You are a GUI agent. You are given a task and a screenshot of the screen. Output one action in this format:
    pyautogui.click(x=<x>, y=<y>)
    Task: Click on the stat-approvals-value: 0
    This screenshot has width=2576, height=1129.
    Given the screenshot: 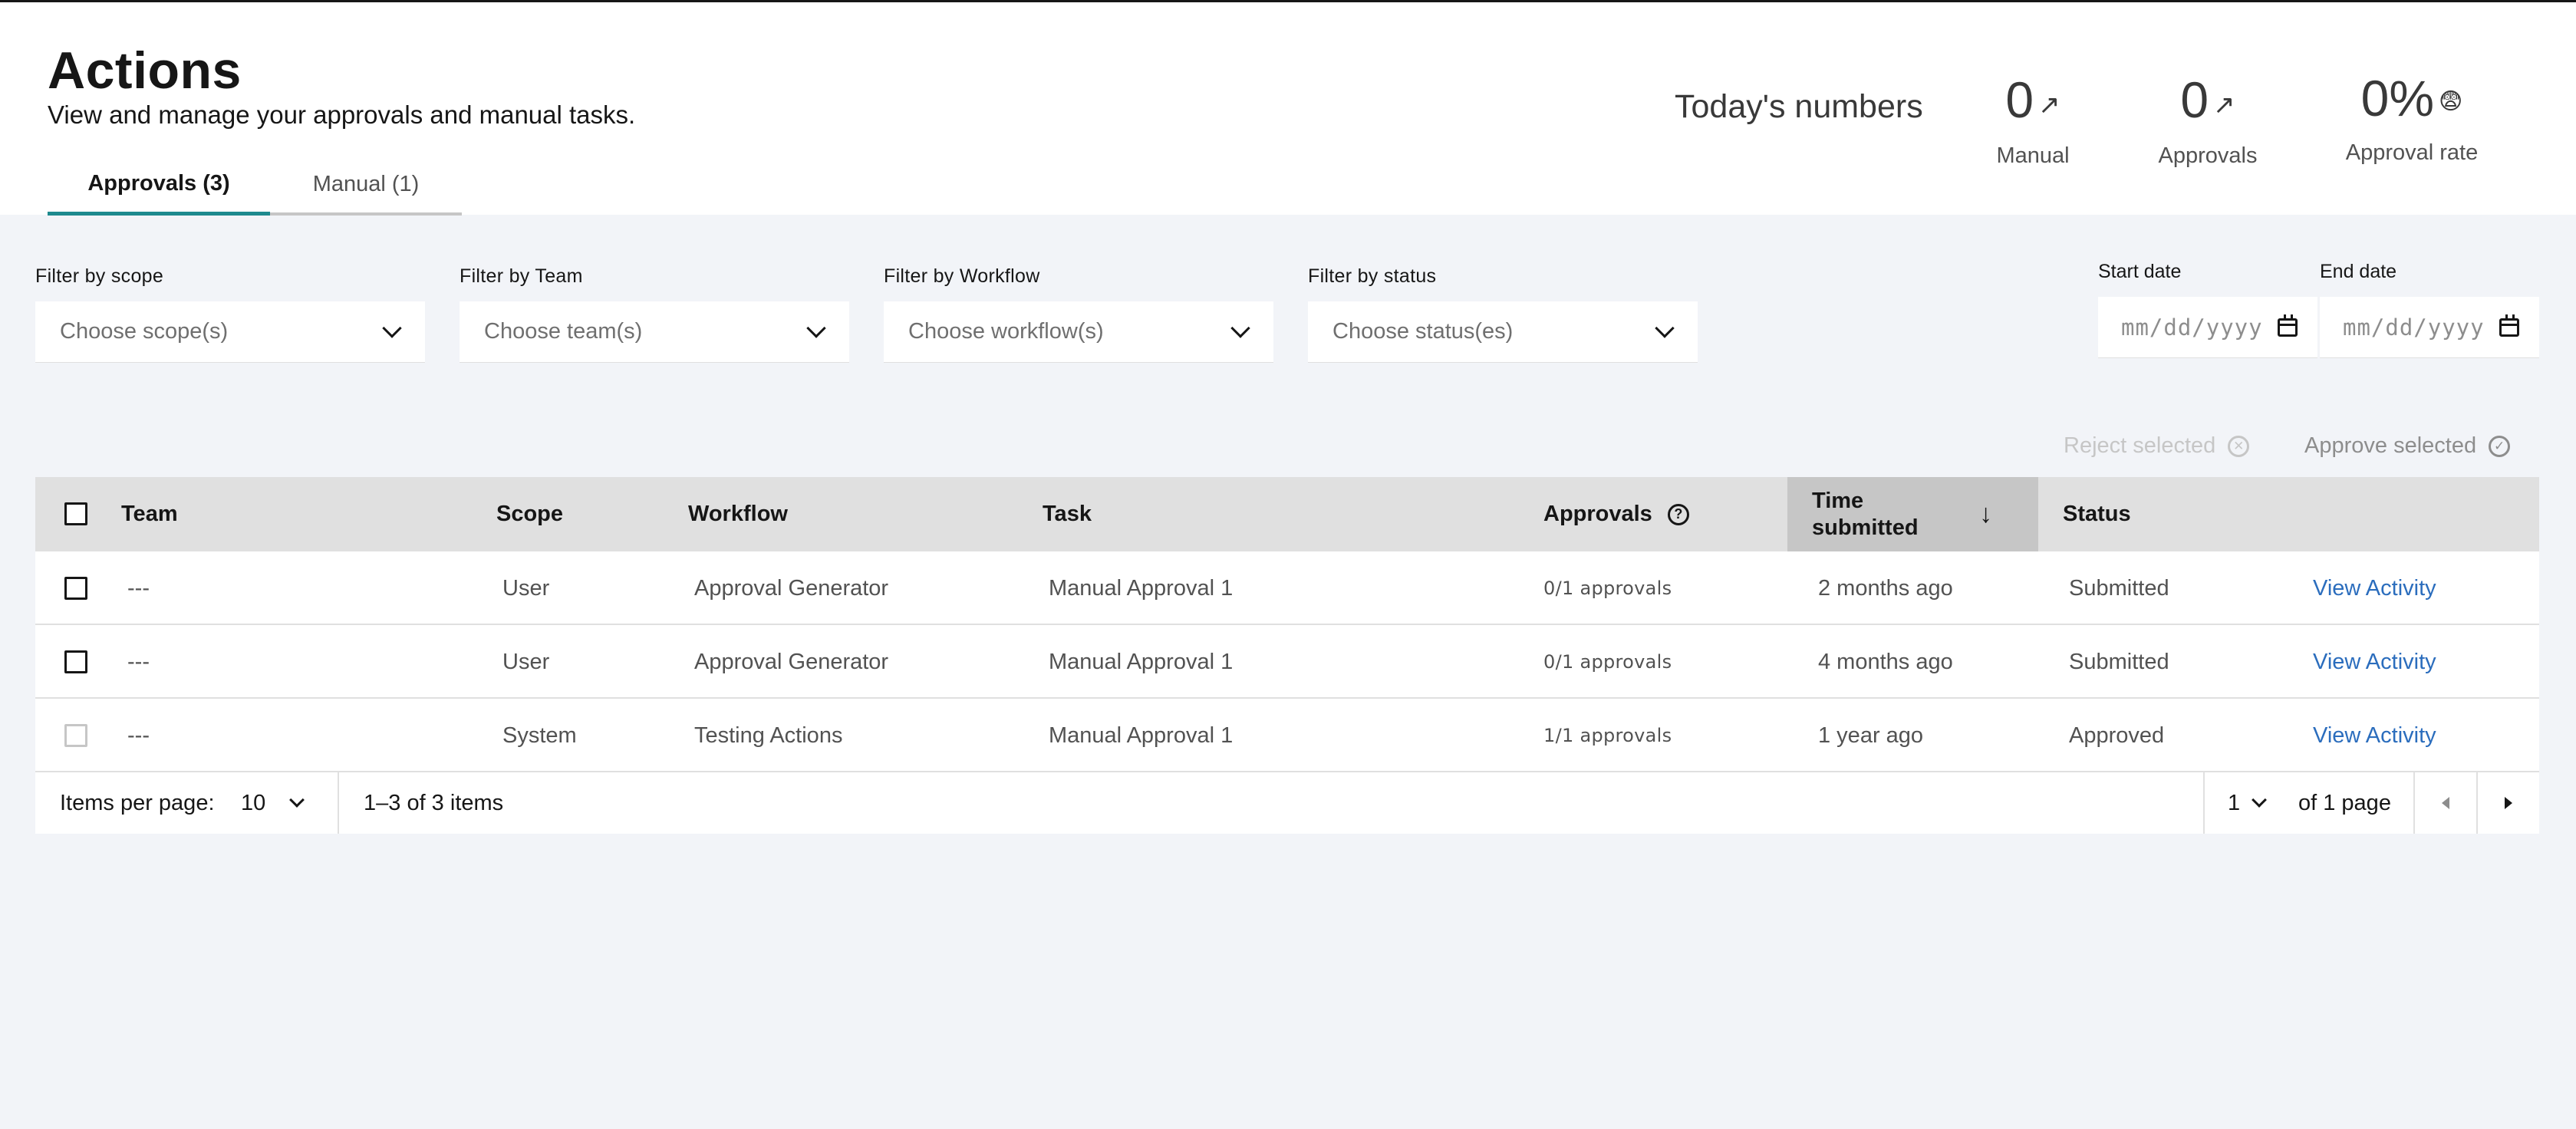 What is the action you would take?
    pyautogui.click(x=2194, y=99)
    